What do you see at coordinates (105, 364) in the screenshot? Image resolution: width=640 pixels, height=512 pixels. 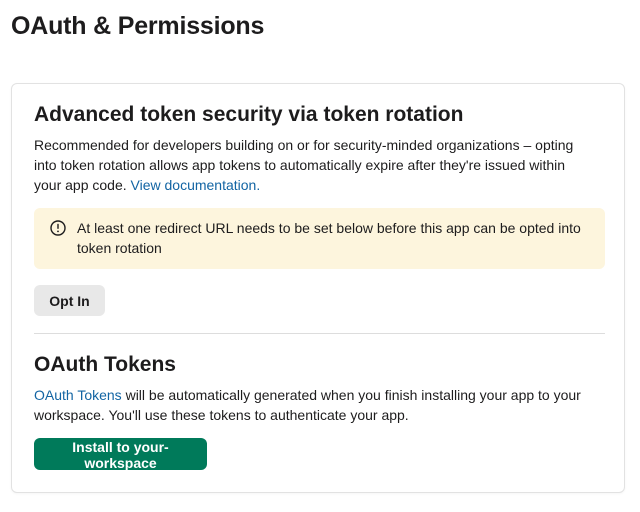 I see `oauth-tokens-heading: OAuth Tokens` at bounding box center [105, 364].